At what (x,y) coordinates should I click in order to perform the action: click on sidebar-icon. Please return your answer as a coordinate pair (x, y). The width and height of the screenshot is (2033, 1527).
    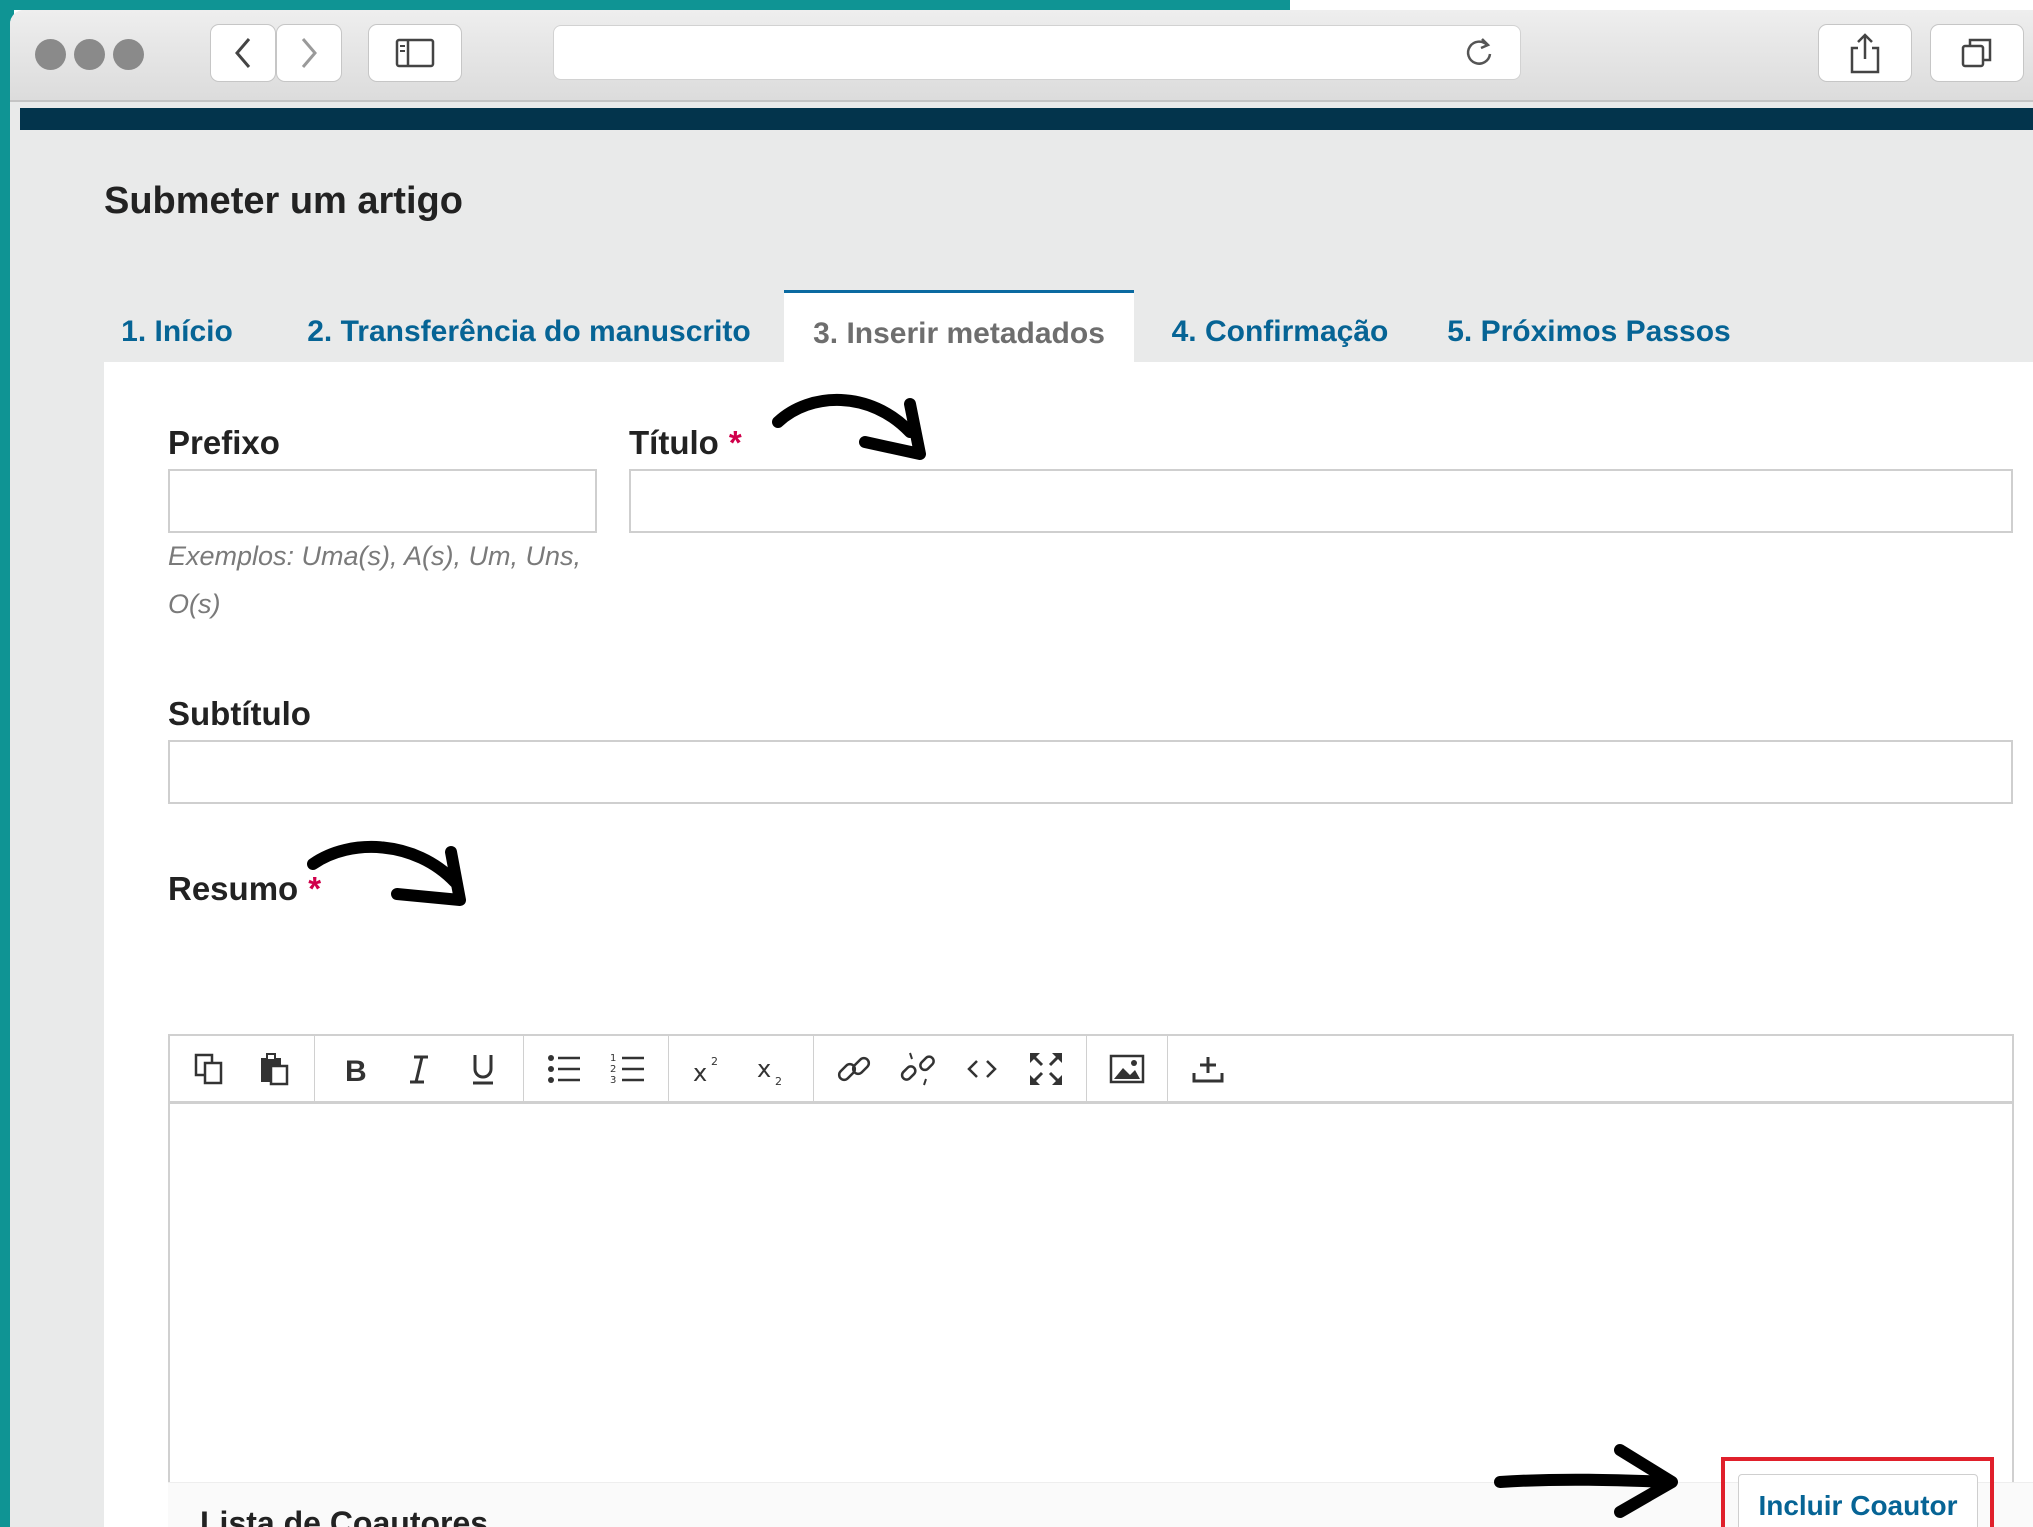
    Looking at the image, I should click on (415, 53).